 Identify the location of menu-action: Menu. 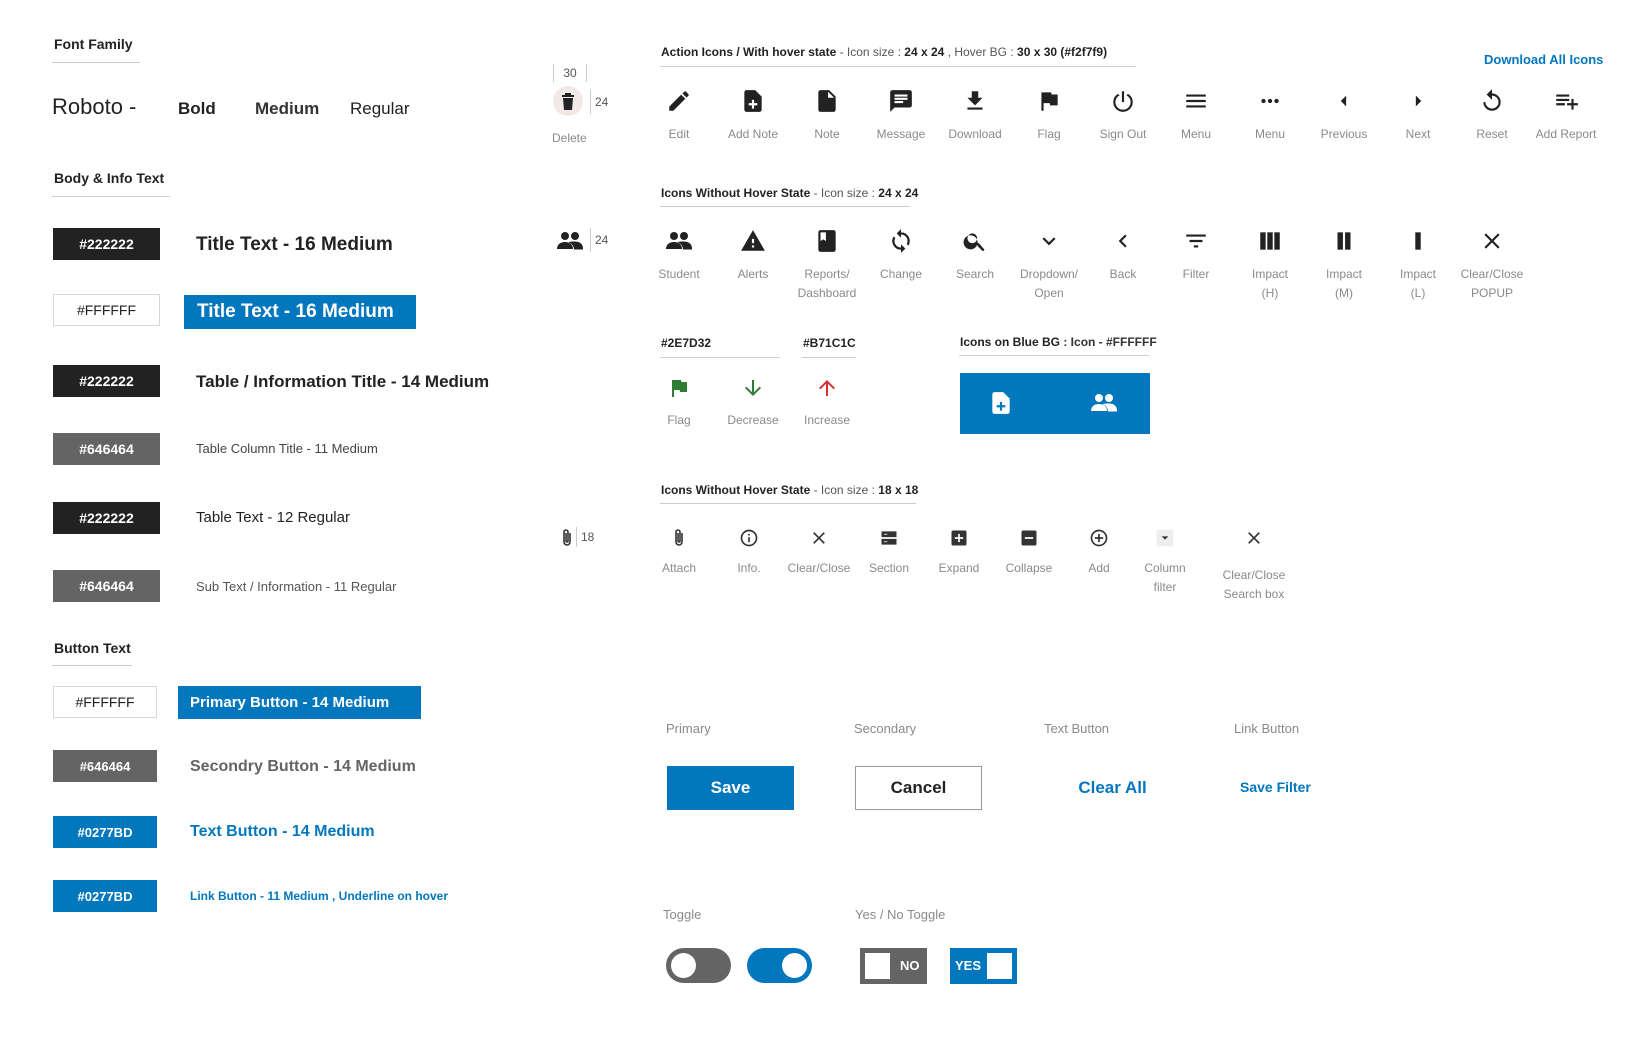
(1196, 116).